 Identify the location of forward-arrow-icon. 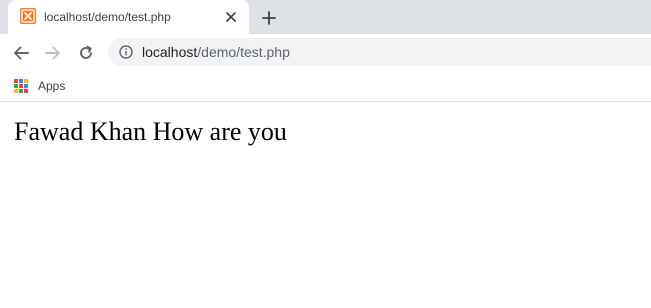
(52, 53).